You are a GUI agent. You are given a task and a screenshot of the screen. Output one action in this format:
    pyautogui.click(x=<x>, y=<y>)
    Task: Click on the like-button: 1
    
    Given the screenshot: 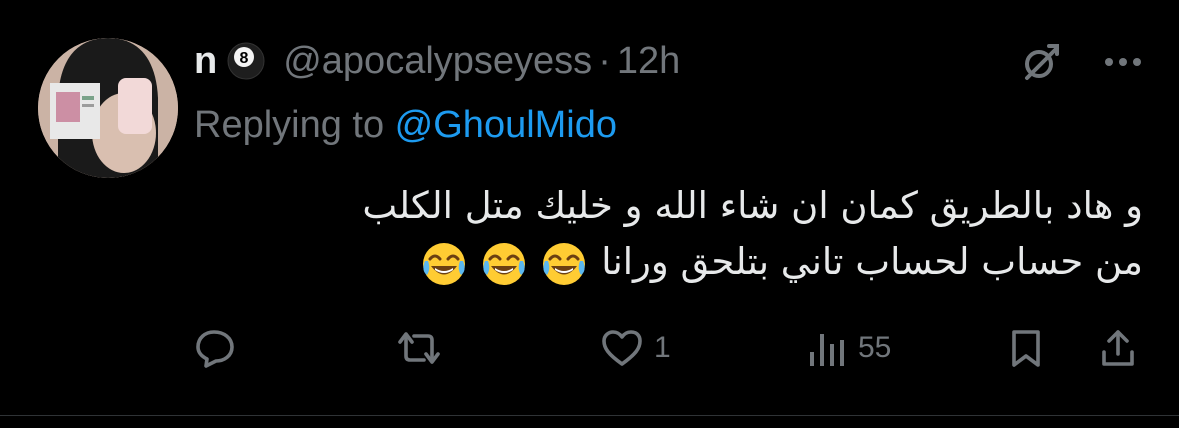 What is the action you would take?
    pyautogui.click(x=635, y=348)
    